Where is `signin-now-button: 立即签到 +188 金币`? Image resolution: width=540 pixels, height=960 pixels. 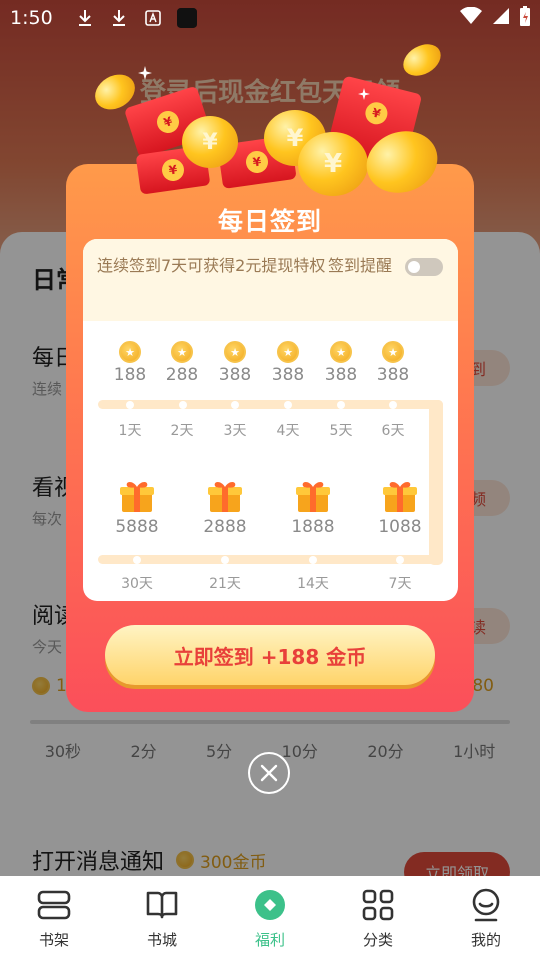
signin-now-button: 立即签到 +188 金币 is located at coordinates (270, 655).